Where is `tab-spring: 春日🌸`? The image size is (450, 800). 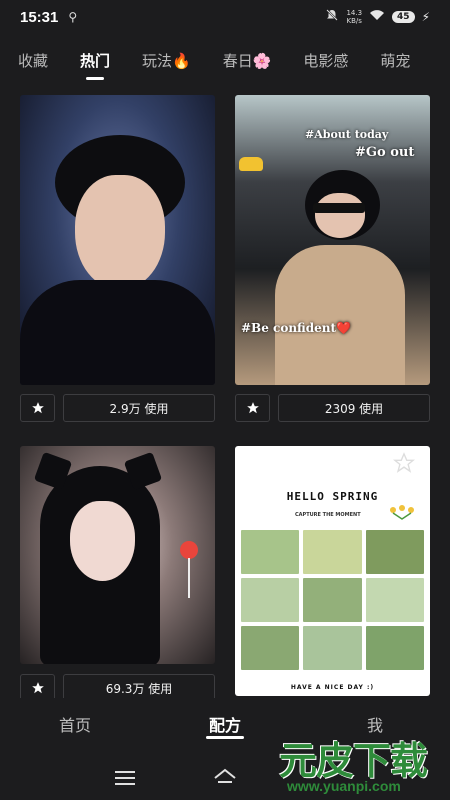
tab-spring: 春日🌸 is located at coordinates (247, 60).